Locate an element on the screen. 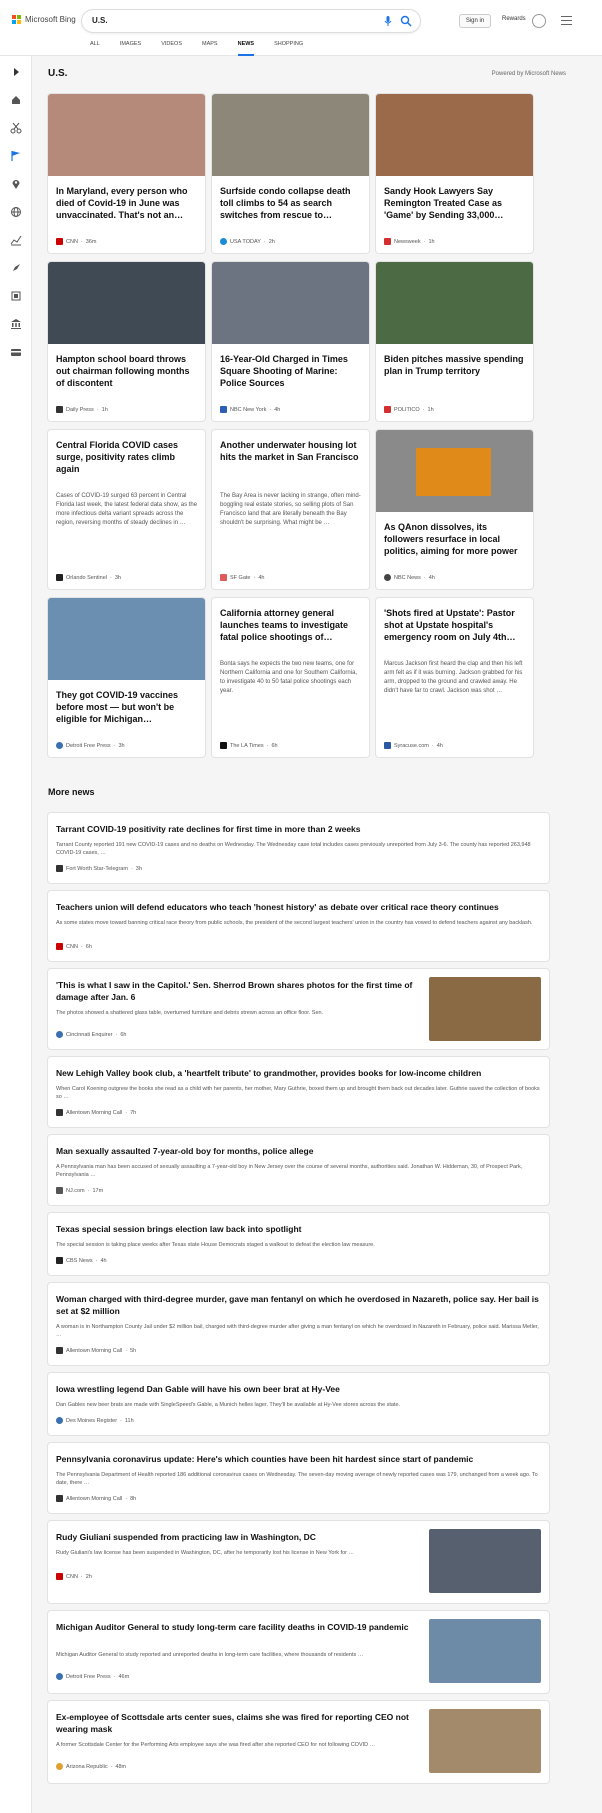  tab-maps: MAPS is located at coordinates (210, 48).